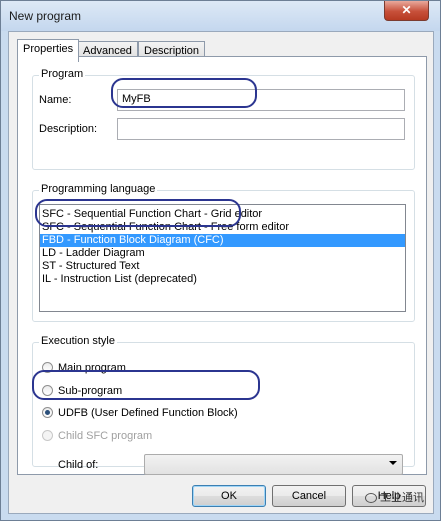 The image size is (441, 521). Describe the element at coordinates (92, 368) in the screenshot. I see `radio-label: Main program` at that location.